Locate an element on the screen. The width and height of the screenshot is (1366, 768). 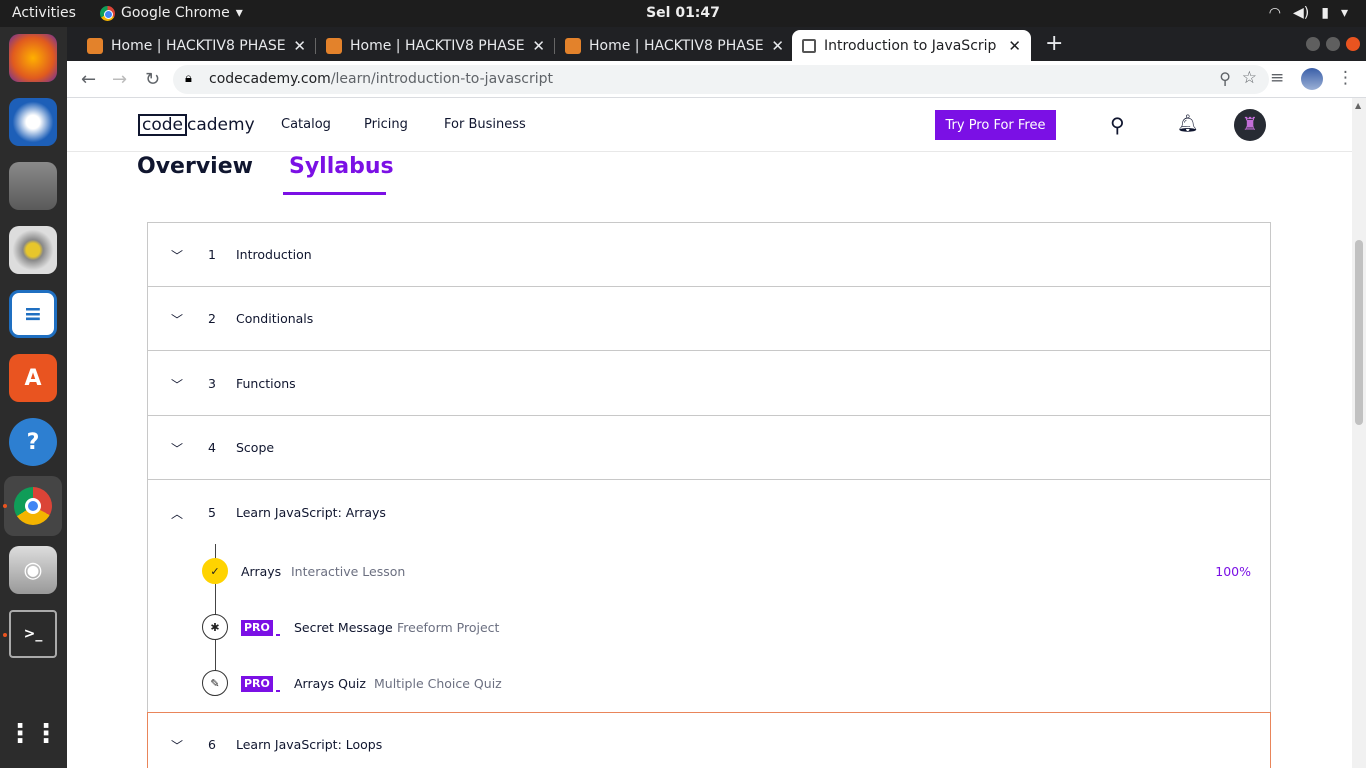
quiz-pencil-icon: ✎ is located at coordinates (215, 683).